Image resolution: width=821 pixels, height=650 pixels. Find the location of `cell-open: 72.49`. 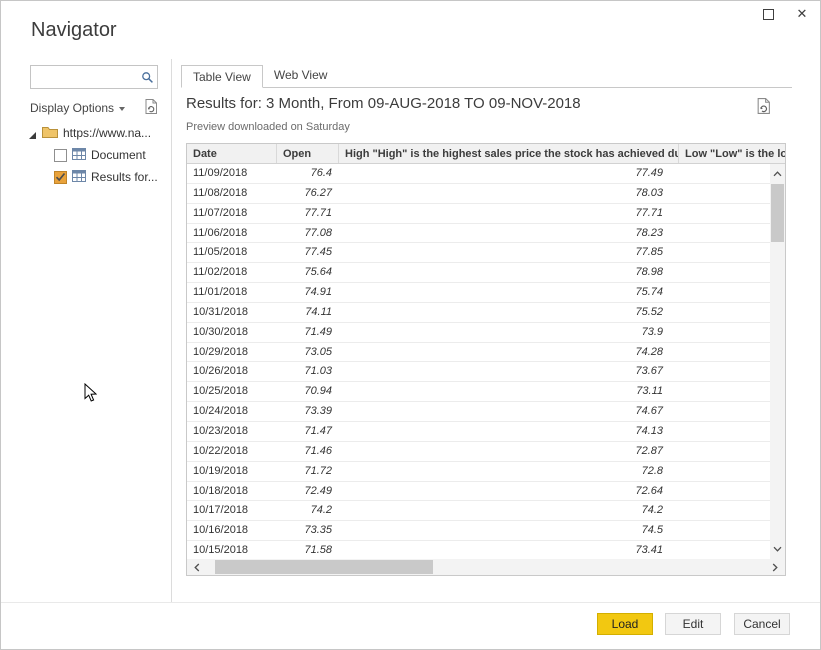

cell-open: 72.49 is located at coordinates (318, 490).